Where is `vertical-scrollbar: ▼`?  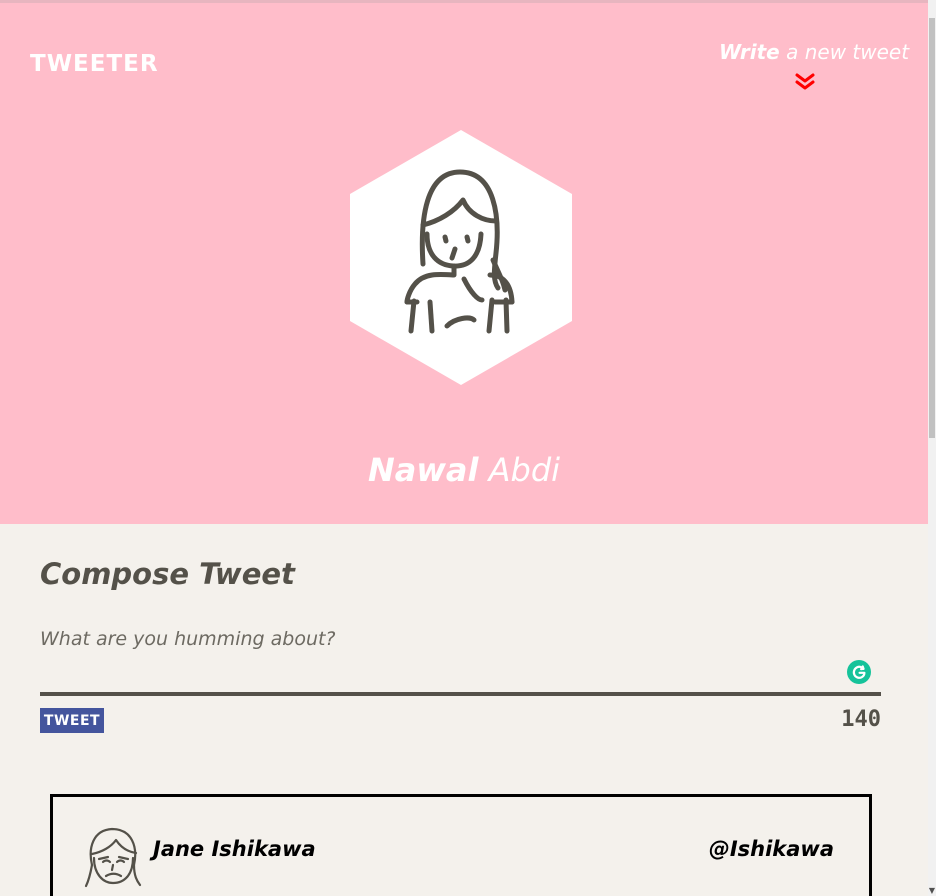
vertical-scrollbar: ▼ is located at coordinates (932, 448).